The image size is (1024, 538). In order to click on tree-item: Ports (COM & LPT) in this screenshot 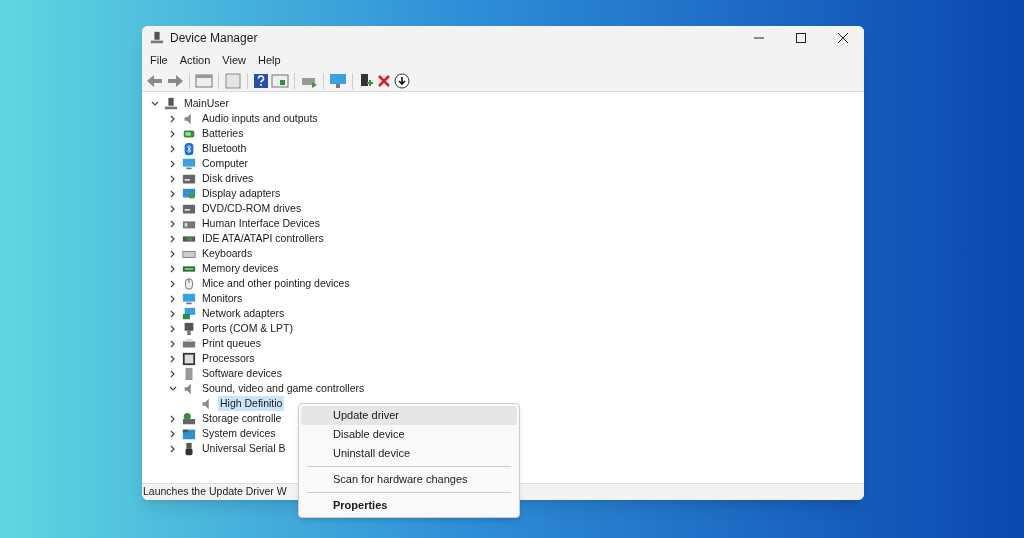, I will do `click(247, 328)`.